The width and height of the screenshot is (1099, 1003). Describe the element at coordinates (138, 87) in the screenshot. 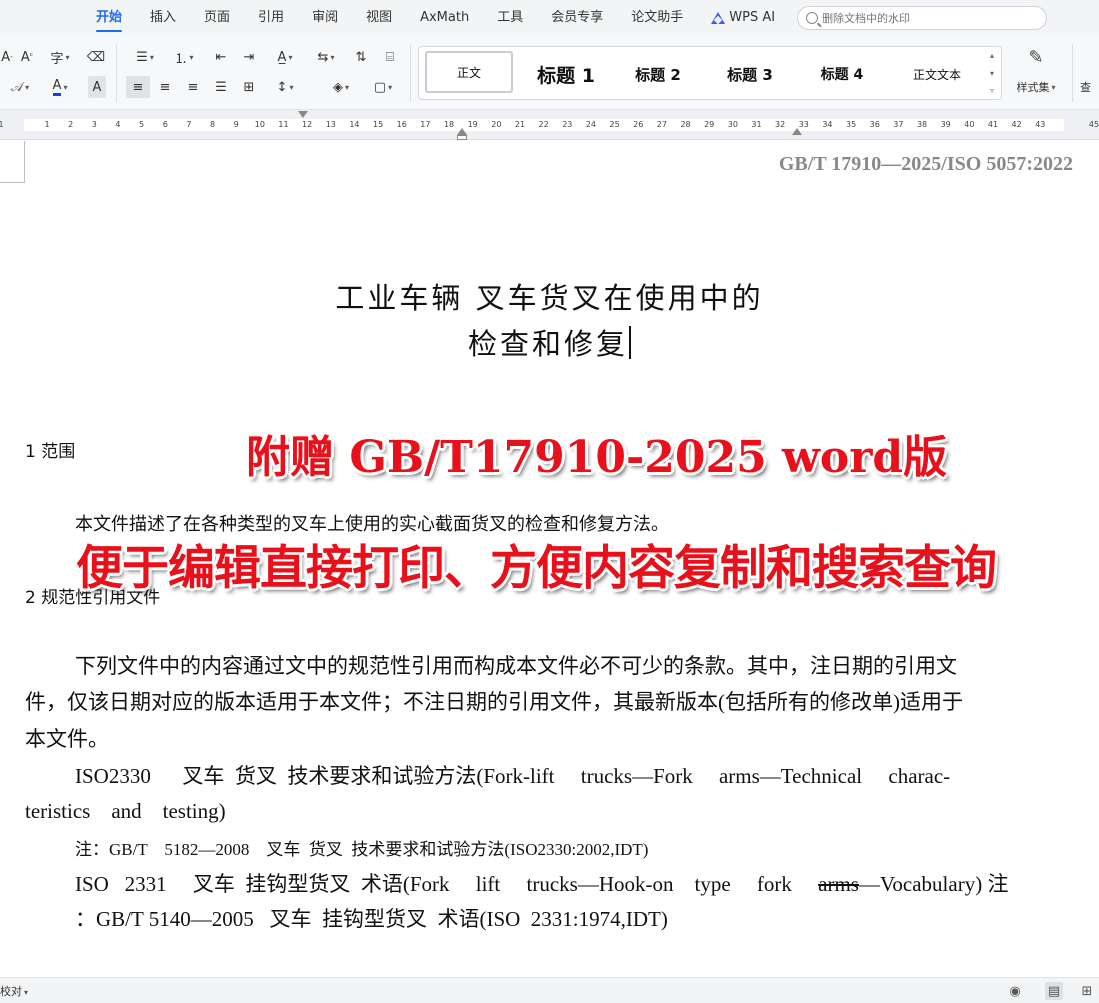

I see `align-left-icon: ≡` at that location.